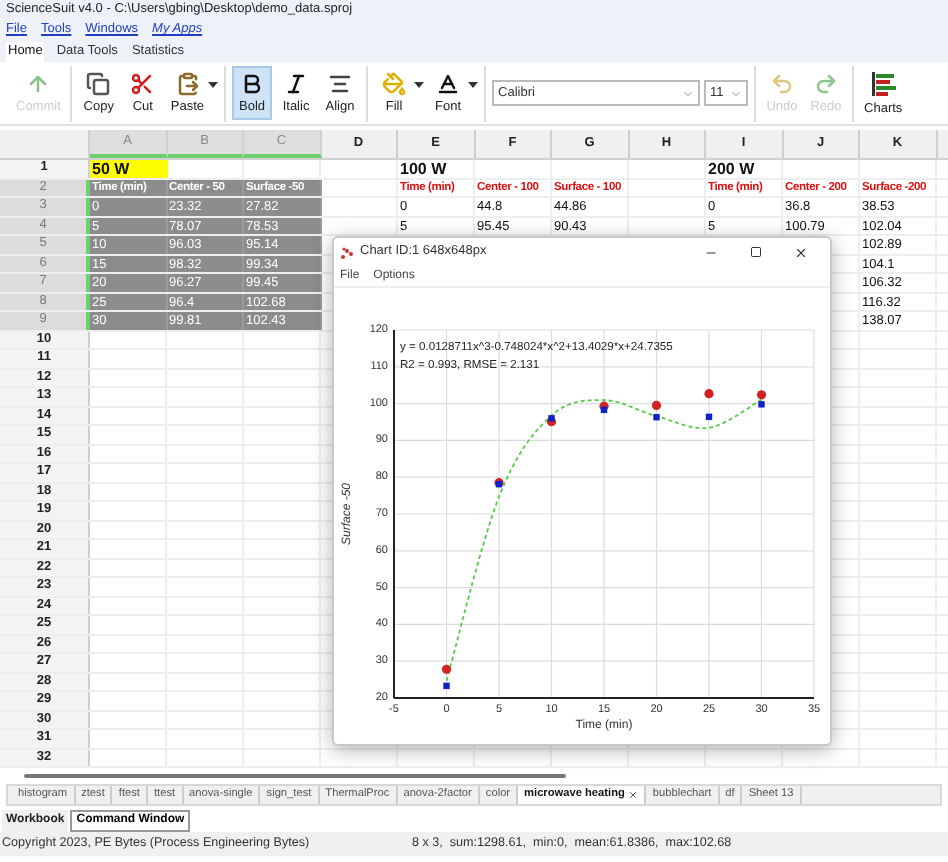 The height and width of the screenshot is (862, 948). What do you see at coordinates (38, 83) in the screenshot?
I see `arrow-up-icon` at bounding box center [38, 83].